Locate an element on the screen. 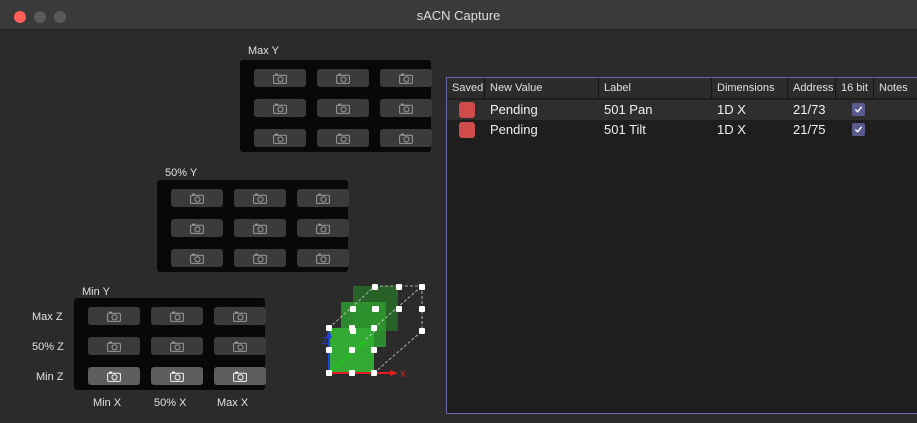  y-axis-label: Y is located at coordinates (371, 339).